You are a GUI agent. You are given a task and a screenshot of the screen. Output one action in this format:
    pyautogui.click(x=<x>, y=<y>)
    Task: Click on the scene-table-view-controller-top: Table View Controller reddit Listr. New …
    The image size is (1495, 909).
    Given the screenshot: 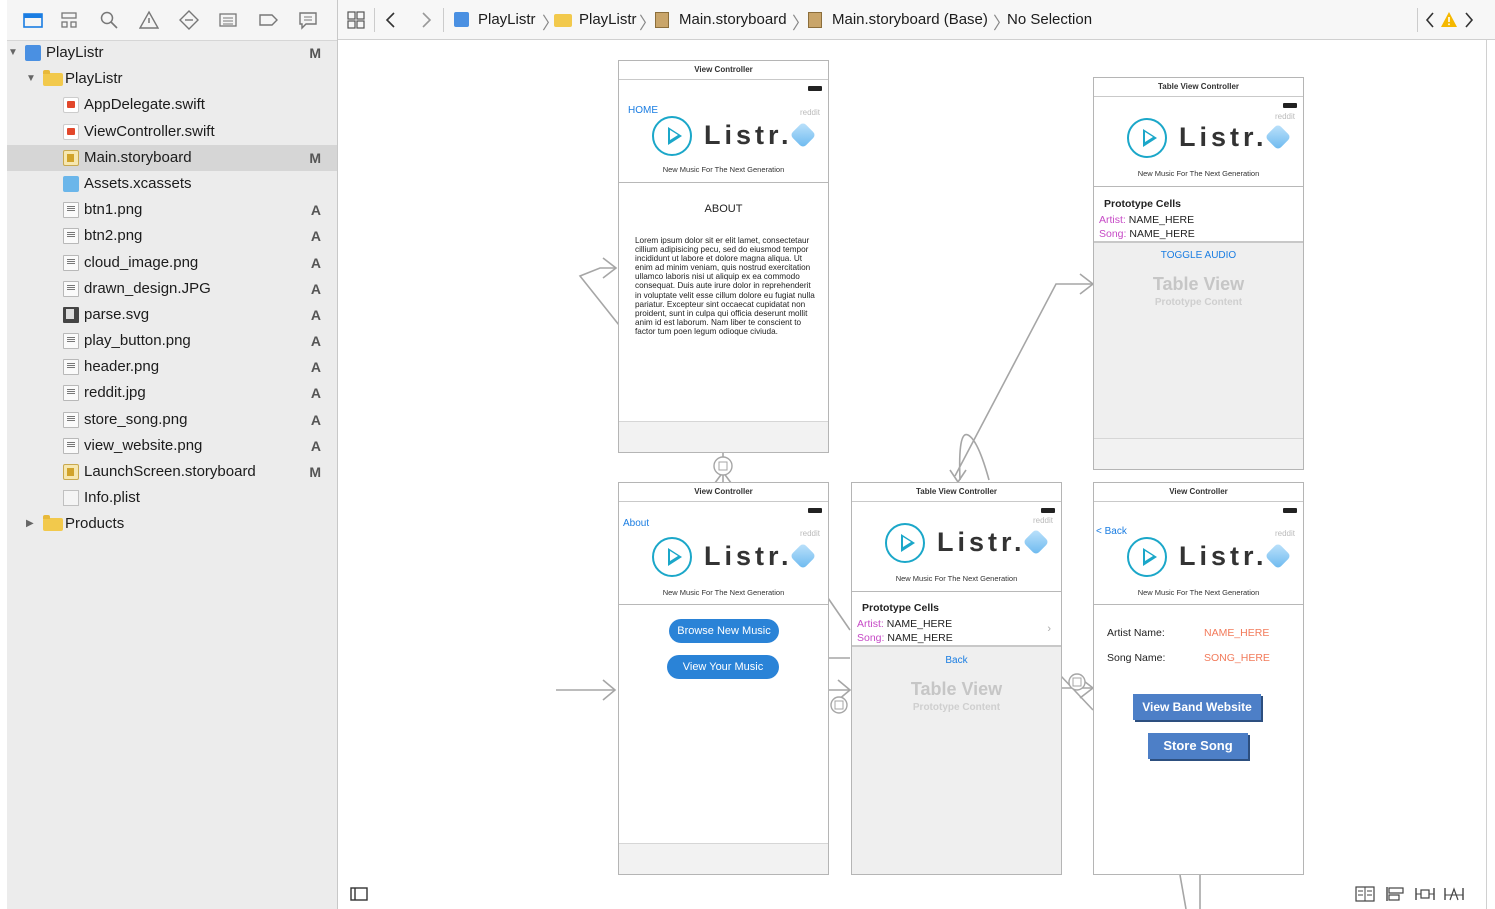 What is the action you would take?
    pyautogui.click(x=1198, y=273)
    